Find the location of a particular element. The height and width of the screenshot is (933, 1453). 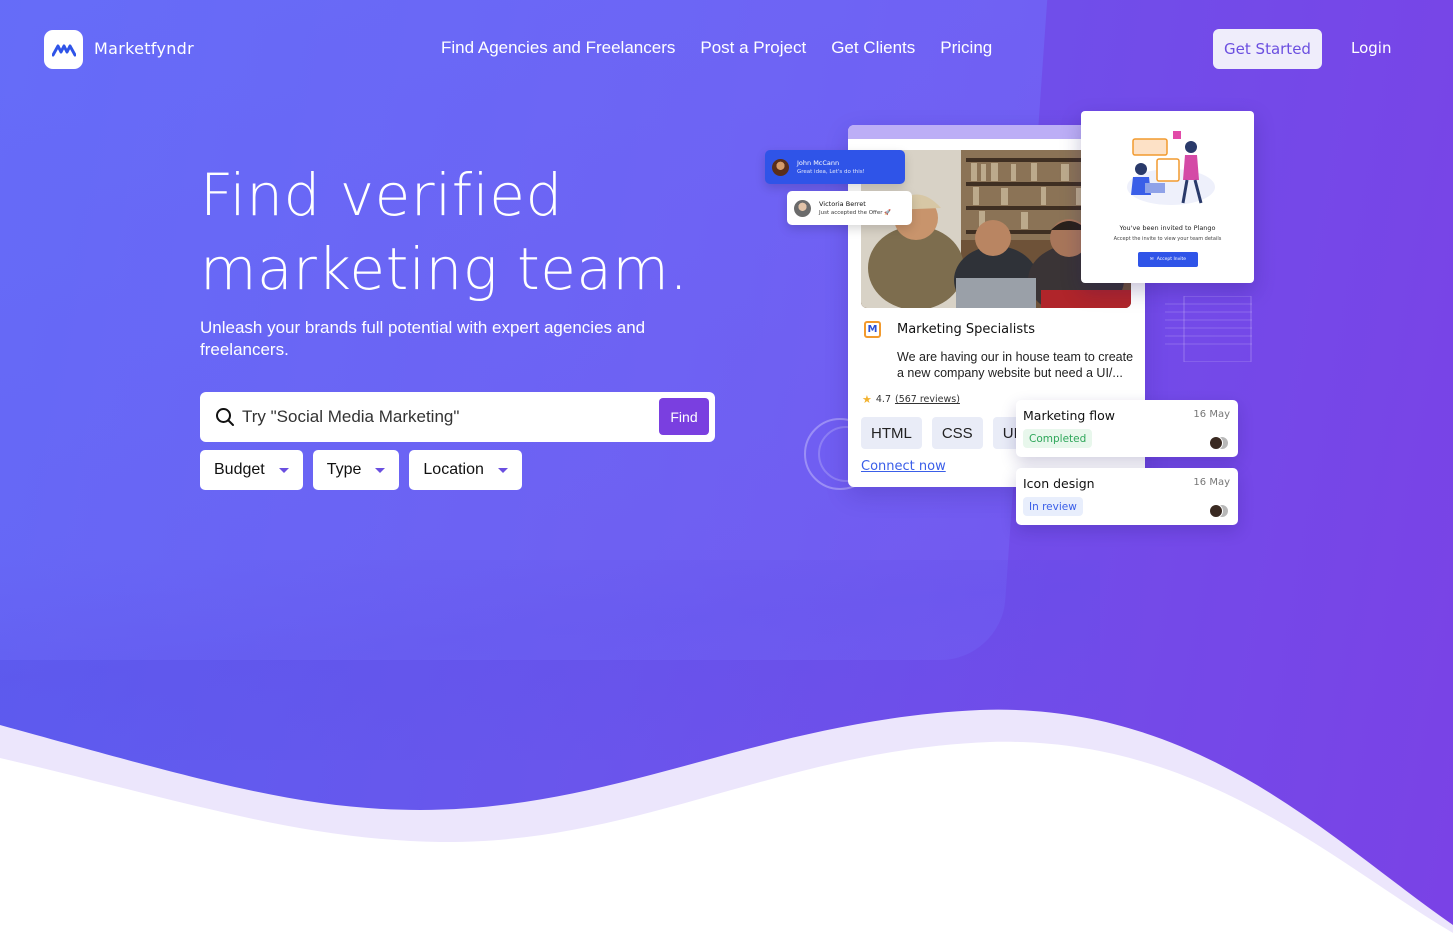

budget-filter-dropdown: Budget is located at coordinates (251, 470).